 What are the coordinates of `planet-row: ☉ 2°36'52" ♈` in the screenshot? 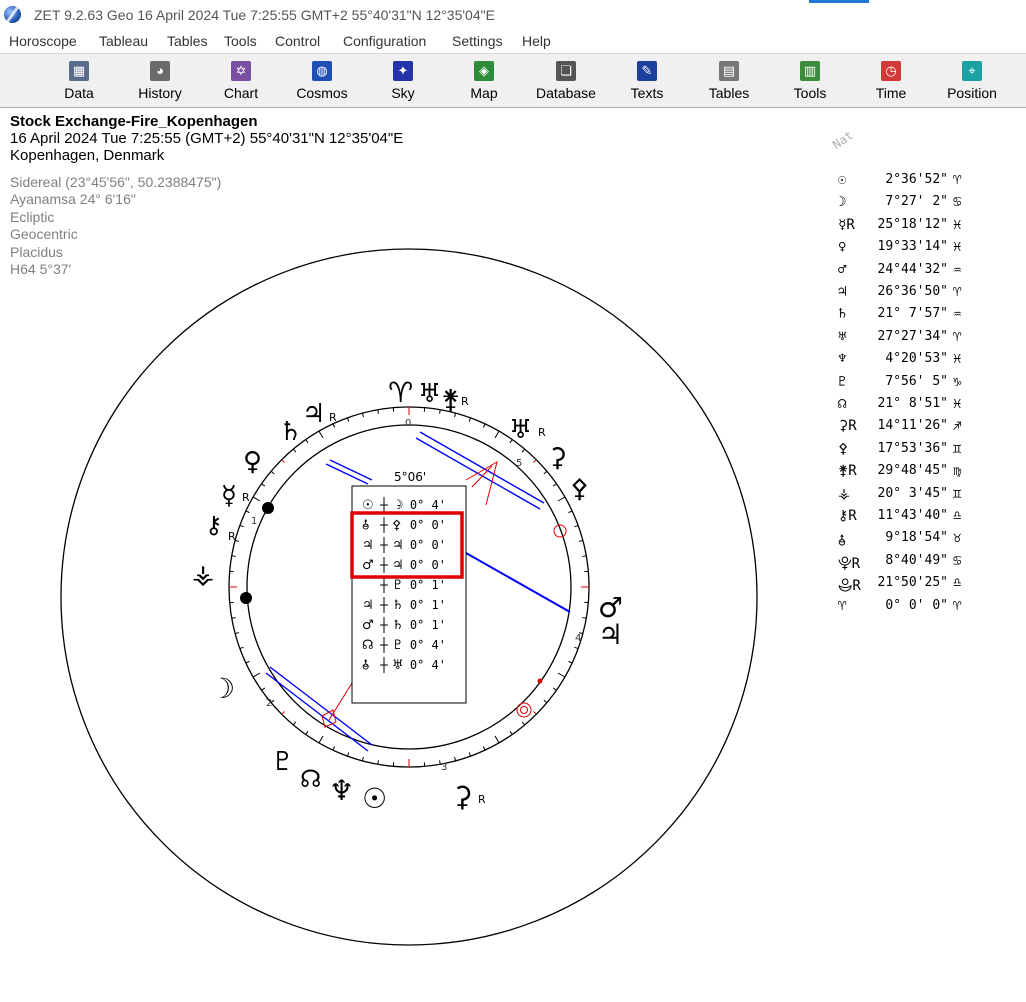 It's located at (928, 183).